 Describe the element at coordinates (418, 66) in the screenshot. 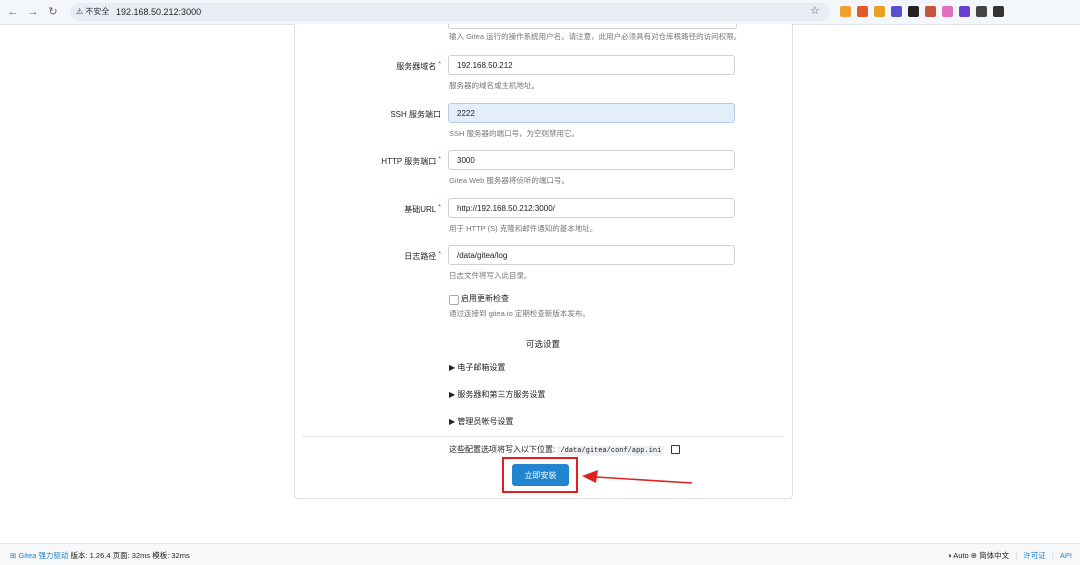

I see `domain-label: 服务器域名 *` at that location.